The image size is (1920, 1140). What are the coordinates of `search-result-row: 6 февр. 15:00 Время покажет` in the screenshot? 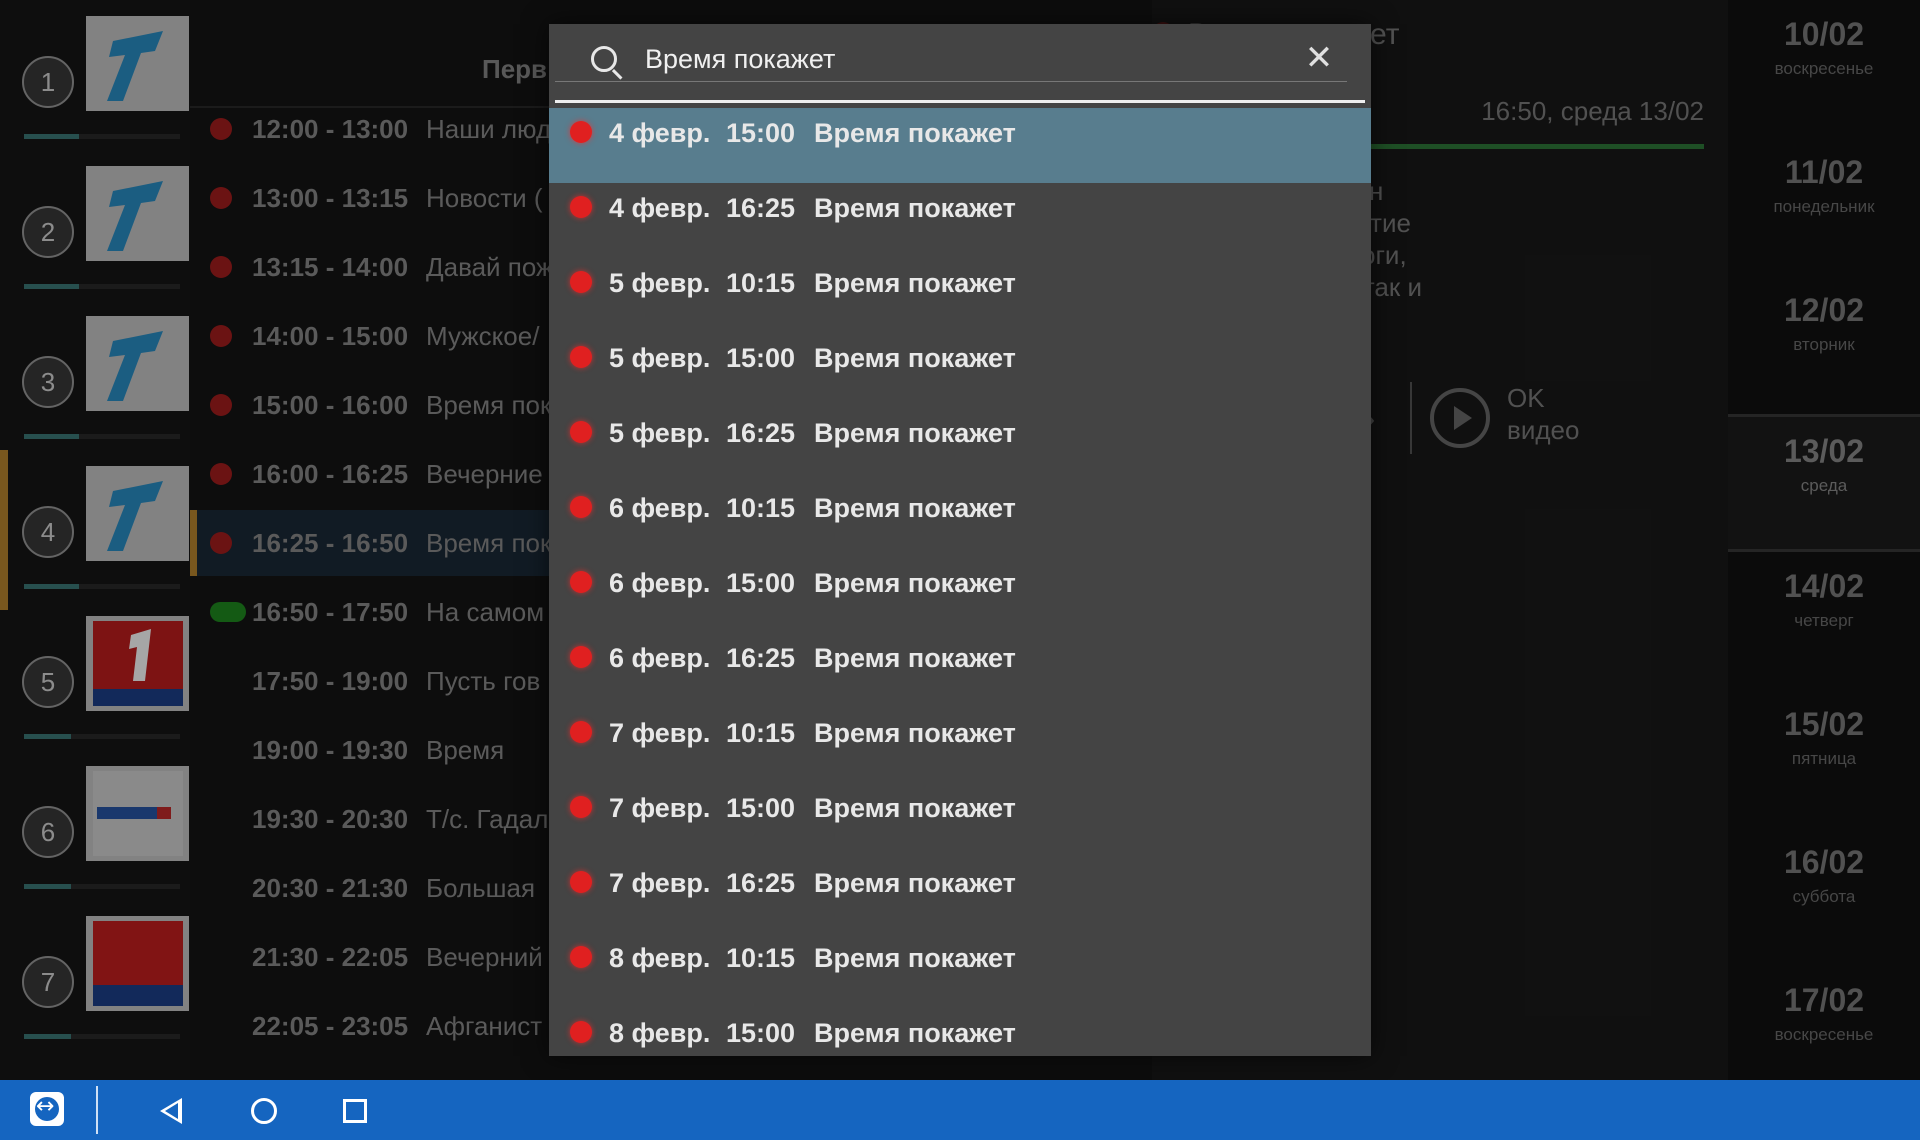 It's located at (960, 595).